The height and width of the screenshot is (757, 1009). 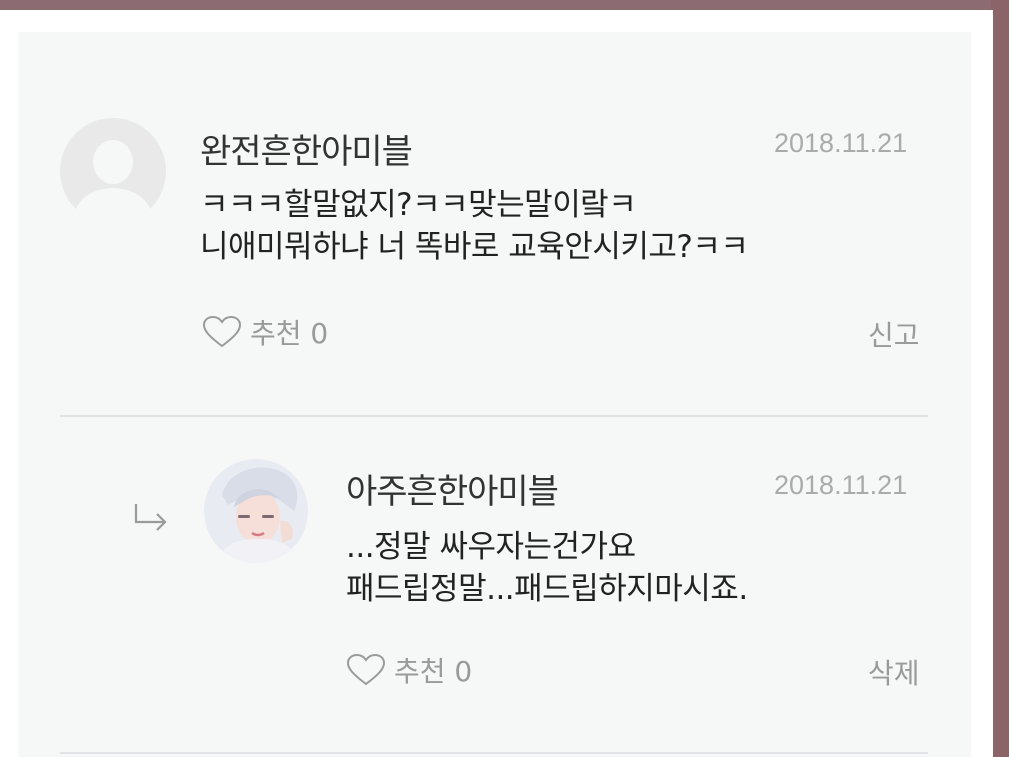 What do you see at coordinates (841, 143) in the screenshot?
I see `comment-date: 2018.11.21` at bounding box center [841, 143].